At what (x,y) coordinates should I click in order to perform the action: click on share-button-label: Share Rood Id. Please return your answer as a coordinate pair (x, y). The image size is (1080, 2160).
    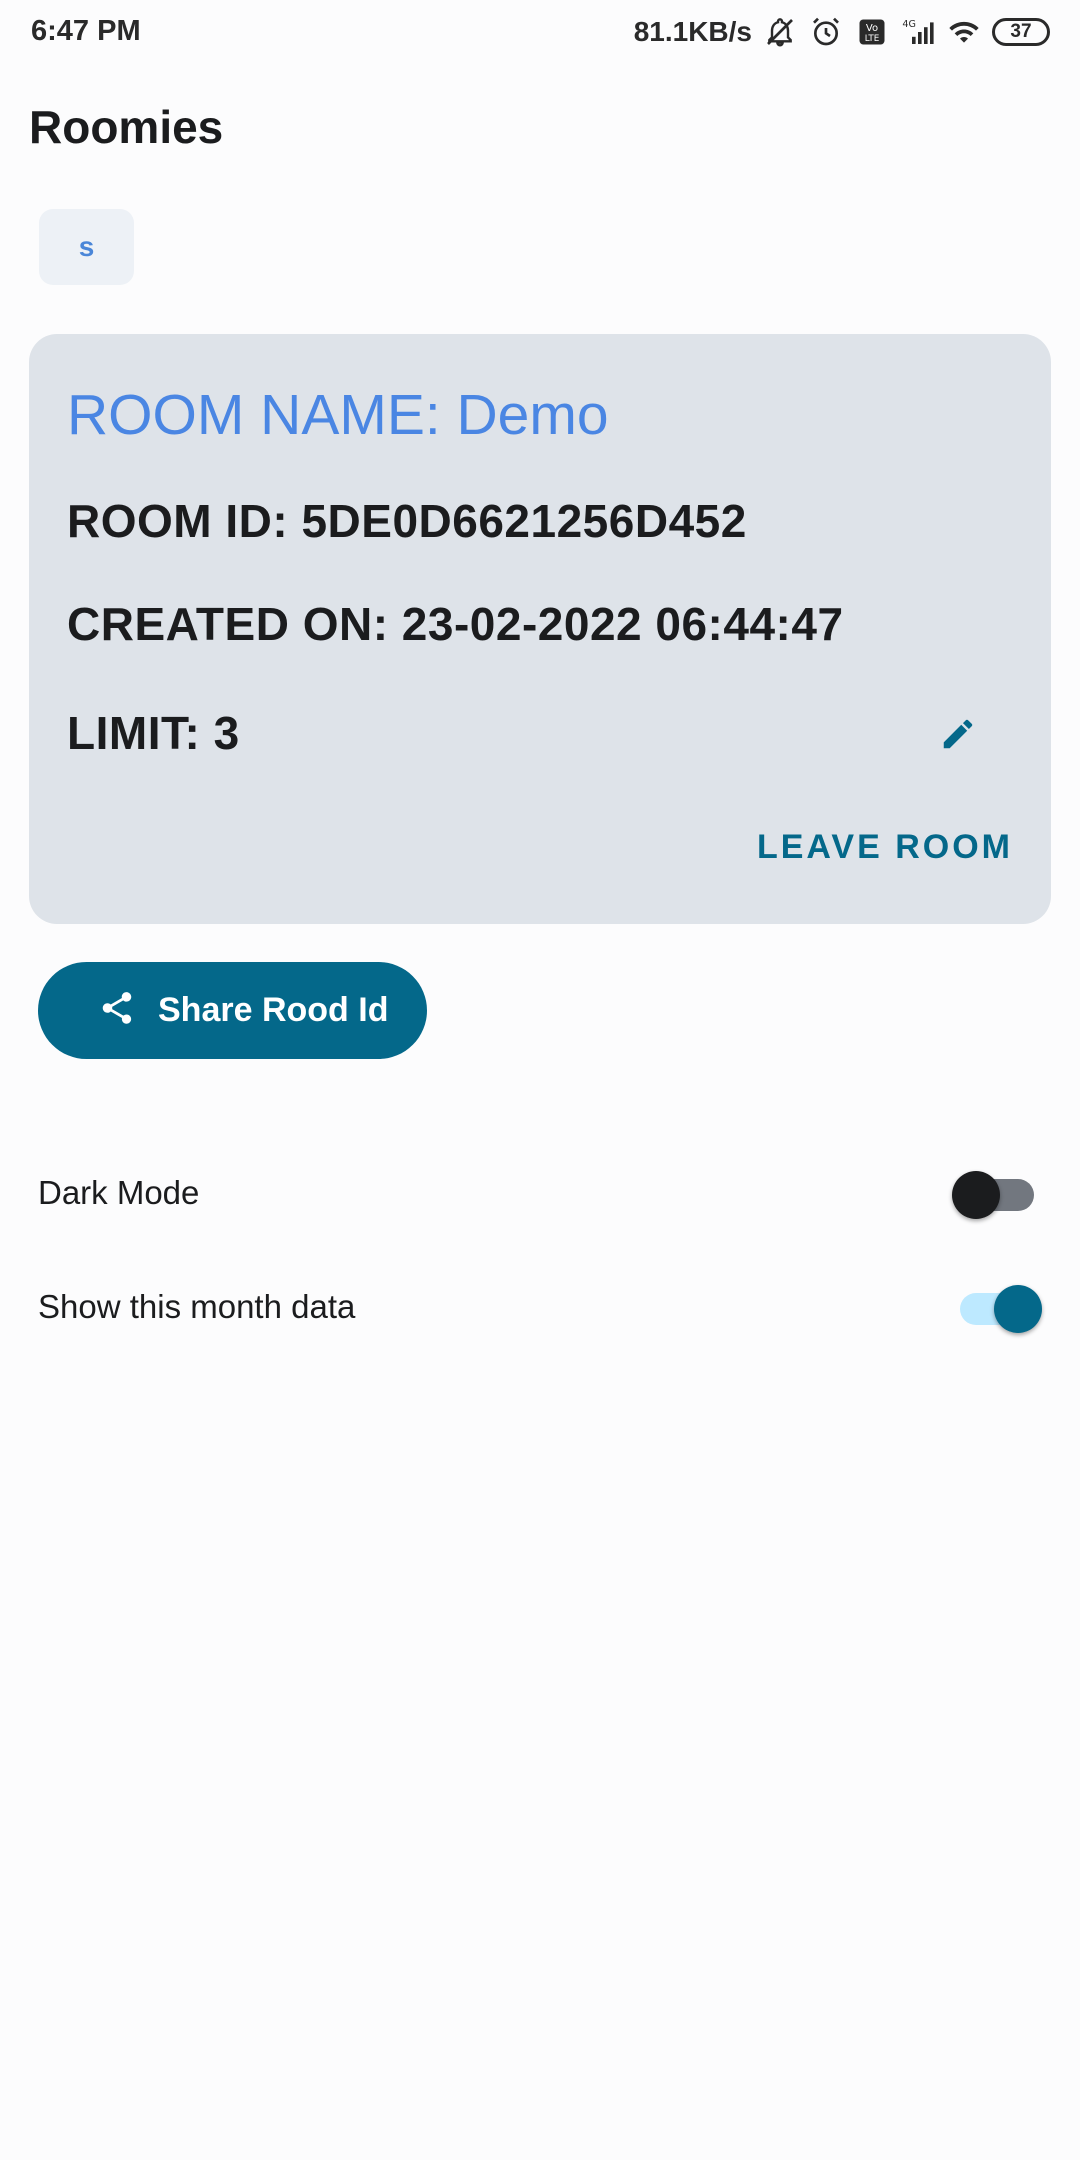
    Looking at the image, I should click on (273, 1010).